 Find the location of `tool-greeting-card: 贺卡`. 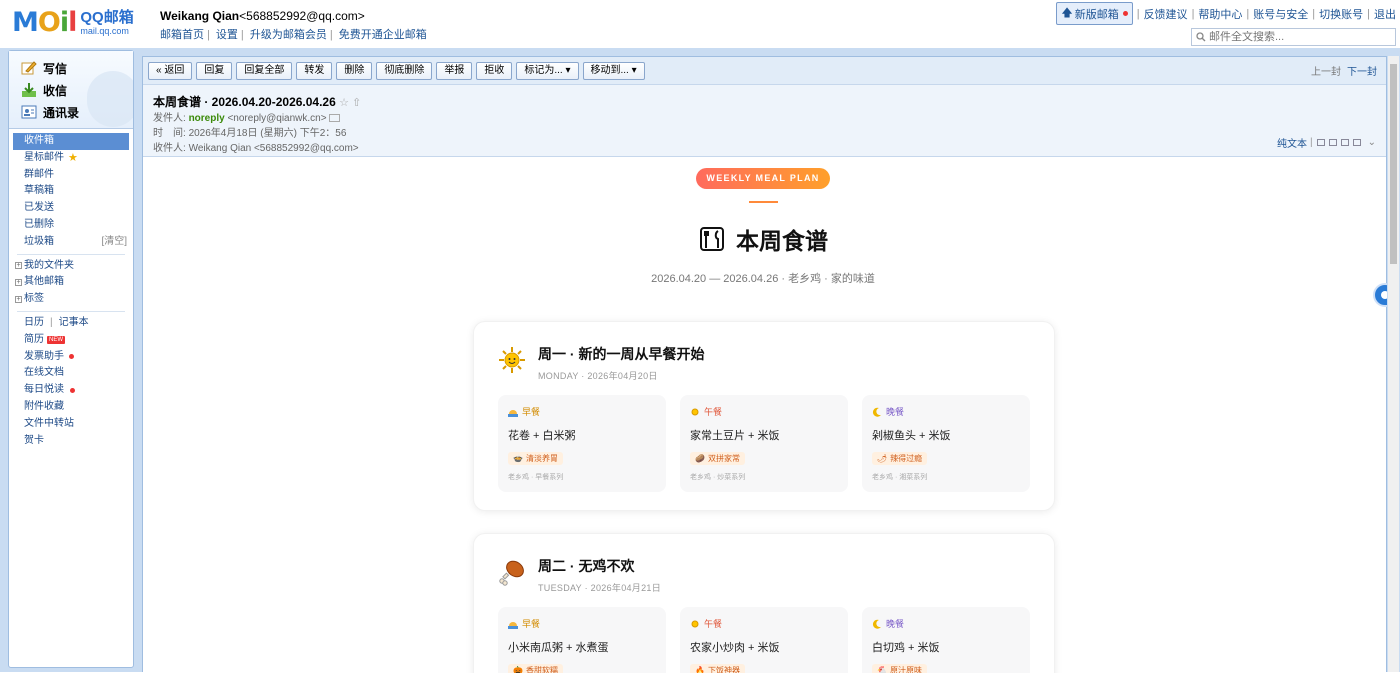

tool-greeting-card: 贺卡 is located at coordinates (71, 441).